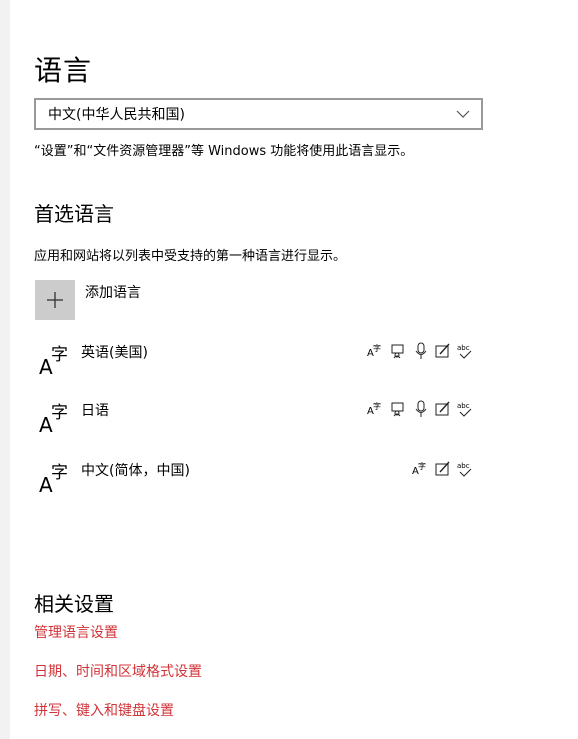 This screenshot has height=739, width=578. I want to click on language-name: 中文(简体，中国), so click(135, 471).